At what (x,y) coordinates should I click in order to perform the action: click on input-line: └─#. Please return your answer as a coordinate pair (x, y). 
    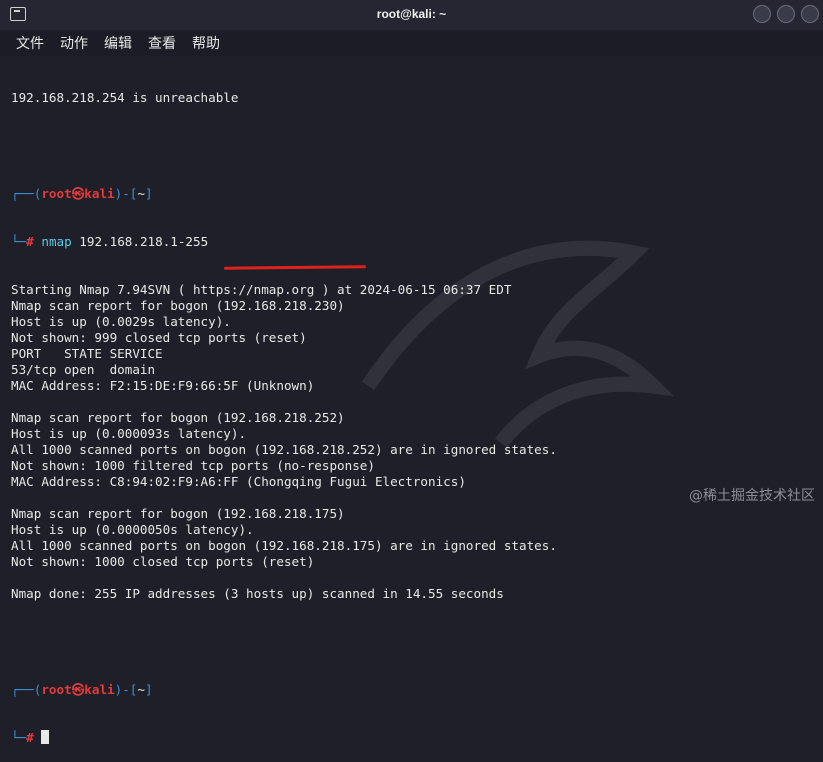
    Looking at the image, I should click on (417, 738).